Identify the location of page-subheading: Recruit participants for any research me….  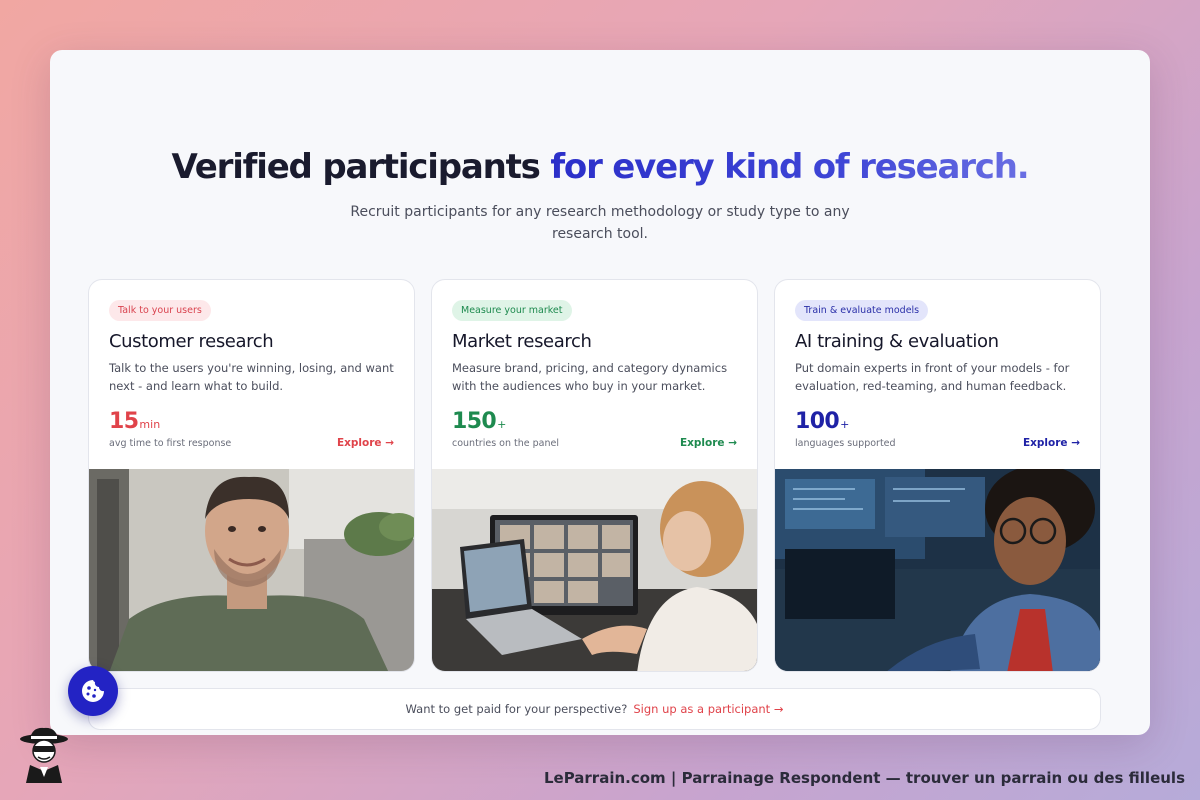
(600, 223).